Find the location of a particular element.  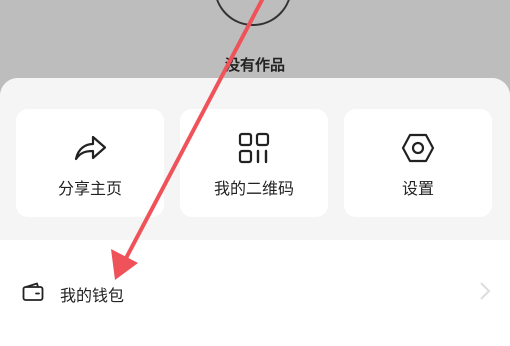

my-wallet-label: 我的钱包 is located at coordinates (92, 295).